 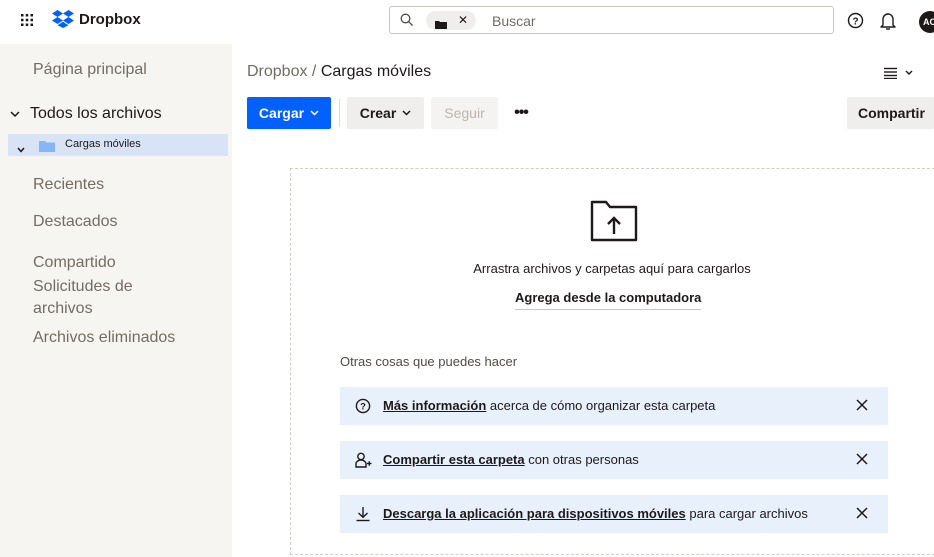 I want to click on more-options-button: •••, so click(x=521, y=113).